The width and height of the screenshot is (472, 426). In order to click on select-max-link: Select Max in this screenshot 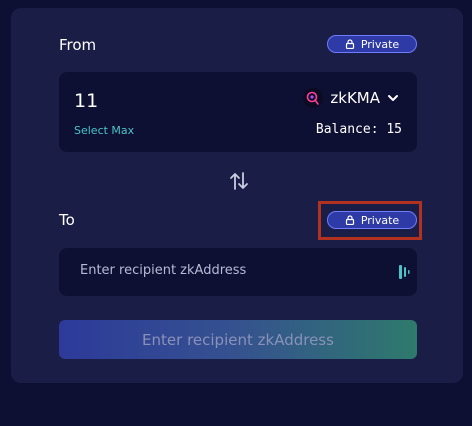, I will do `click(104, 130)`.